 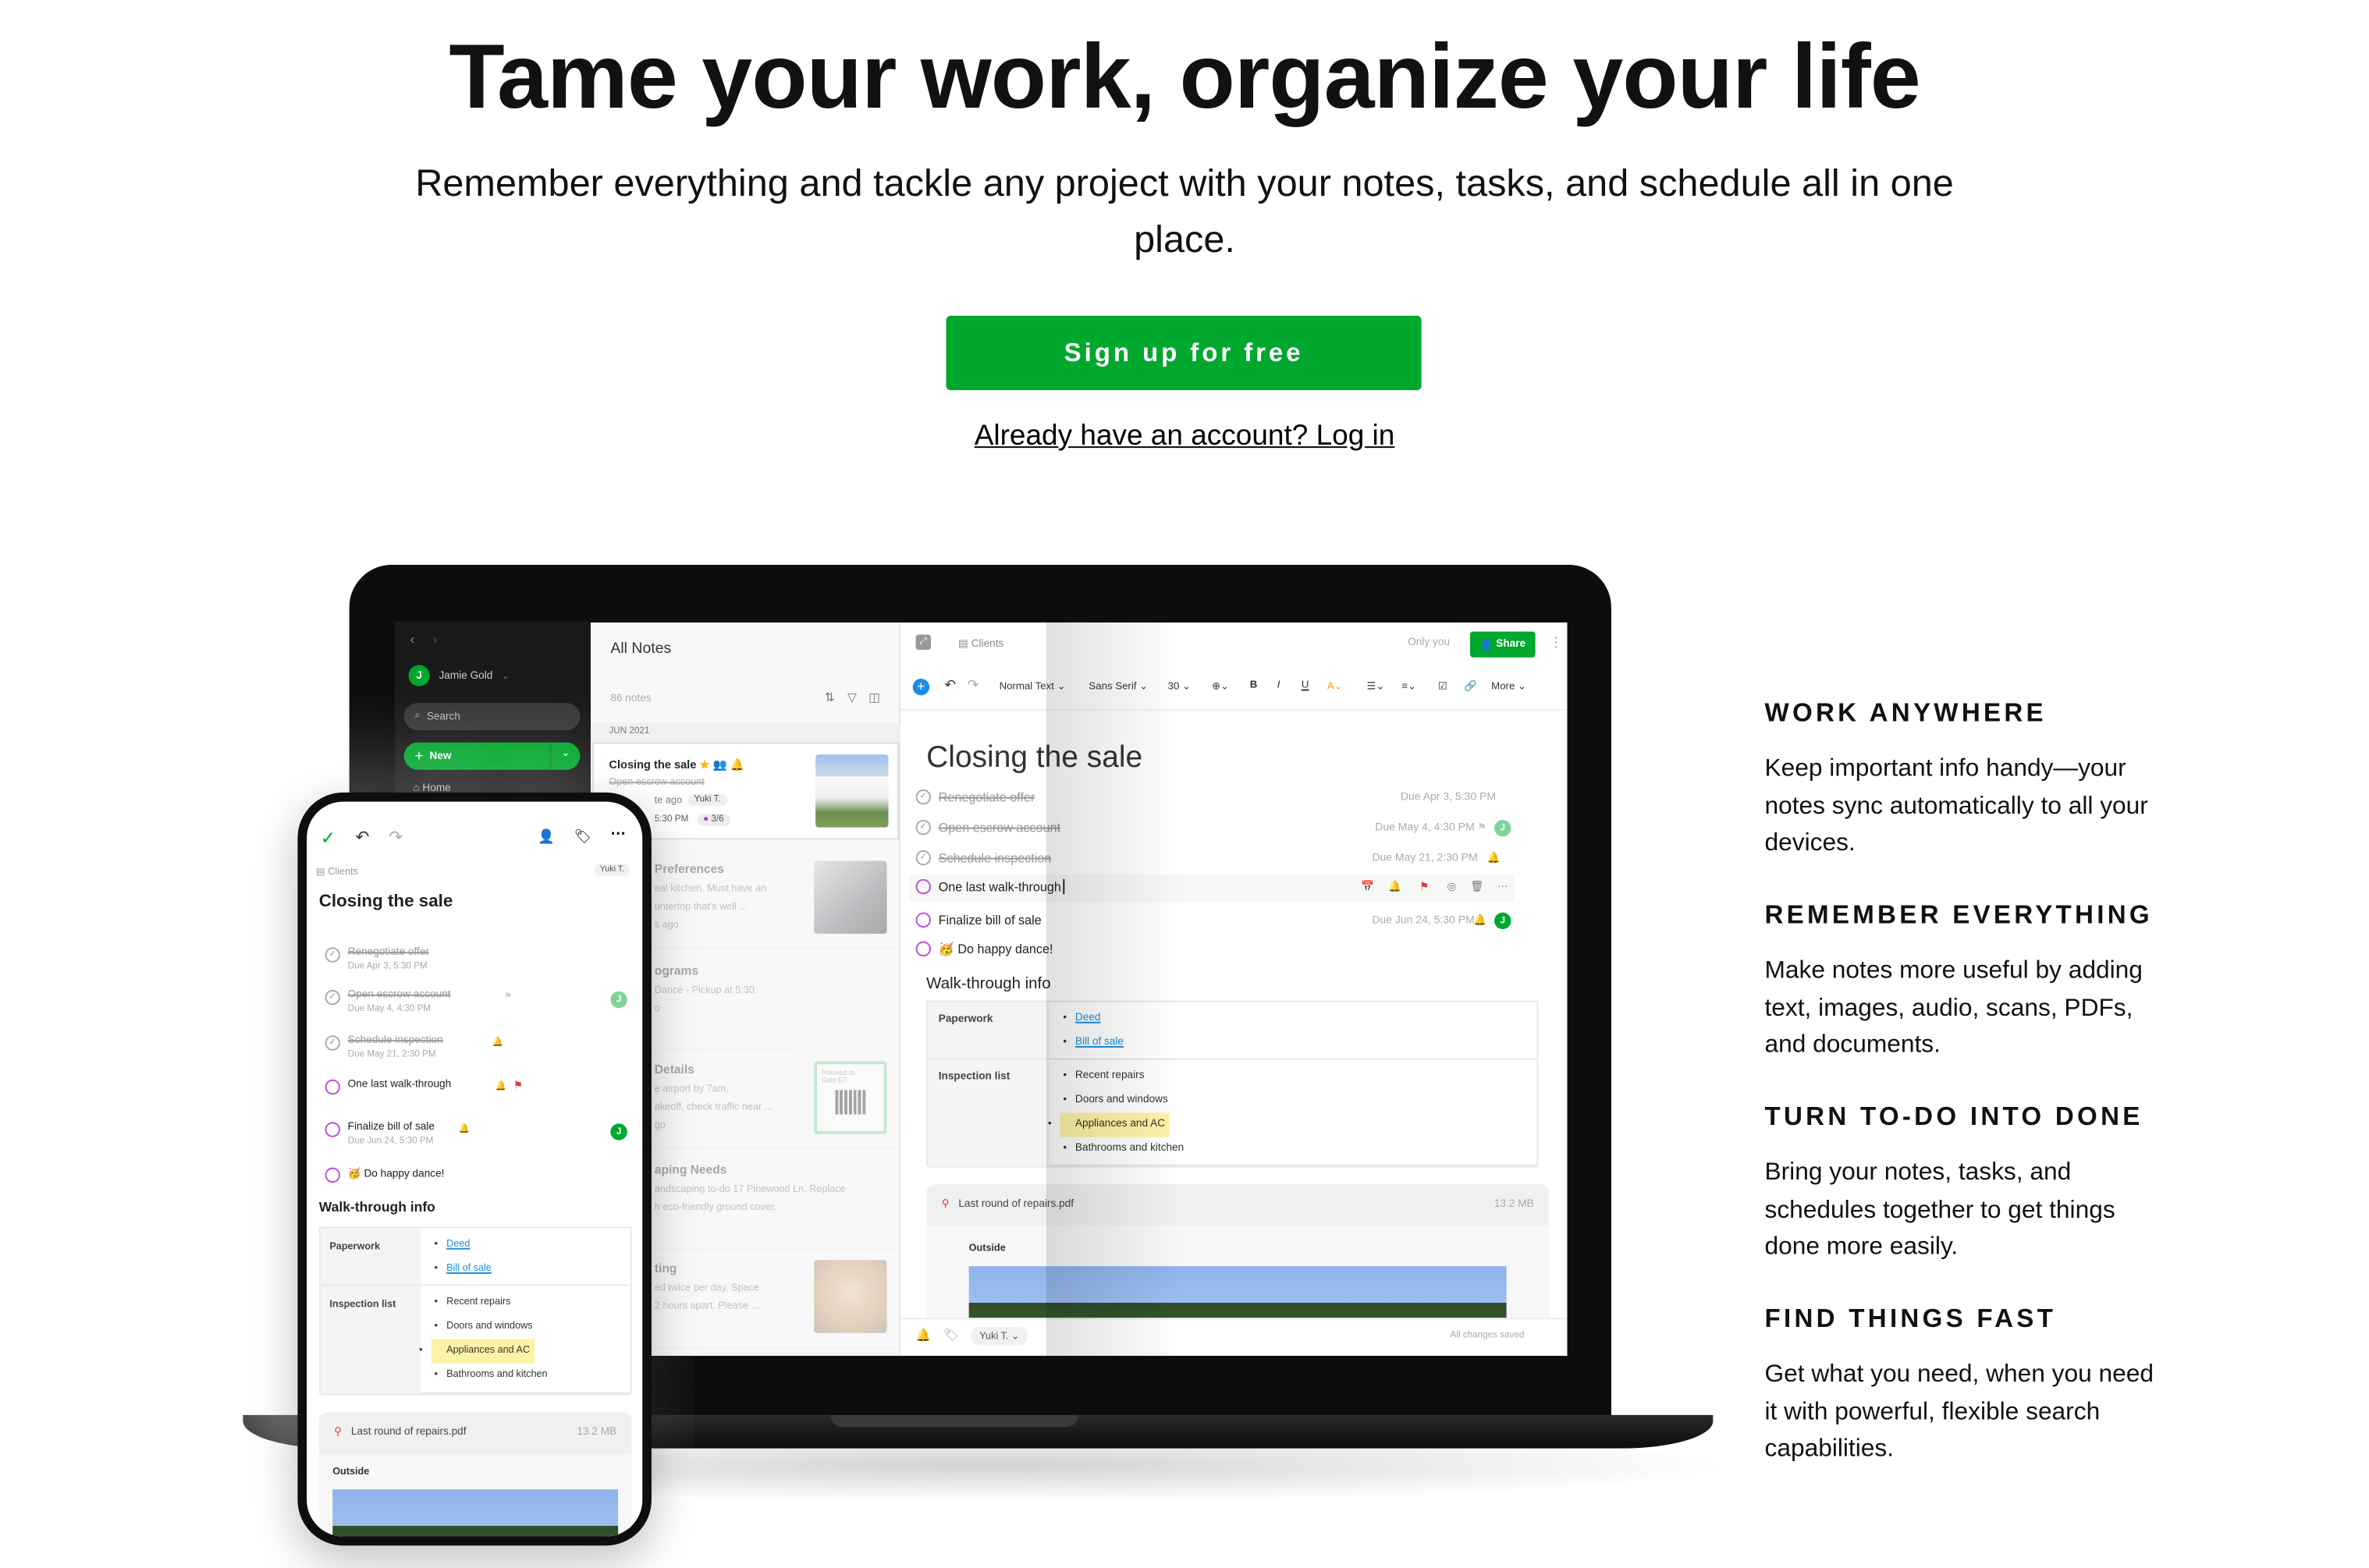 I want to click on search-input: ⌕ Search, so click(x=492, y=717).